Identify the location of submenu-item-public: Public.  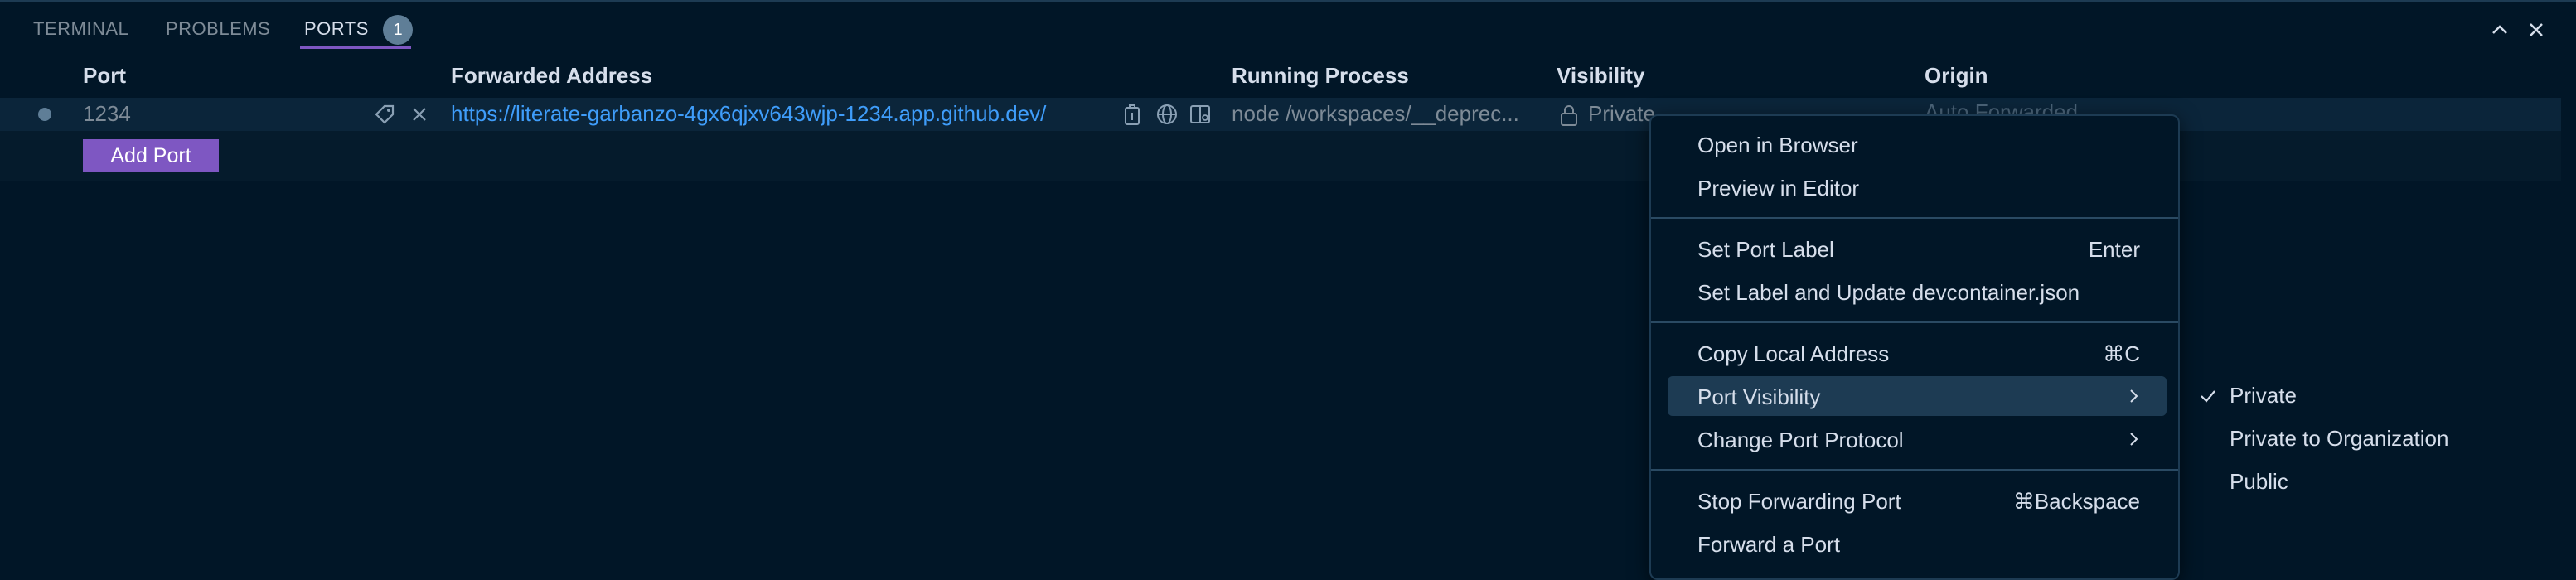
(2259, 482).